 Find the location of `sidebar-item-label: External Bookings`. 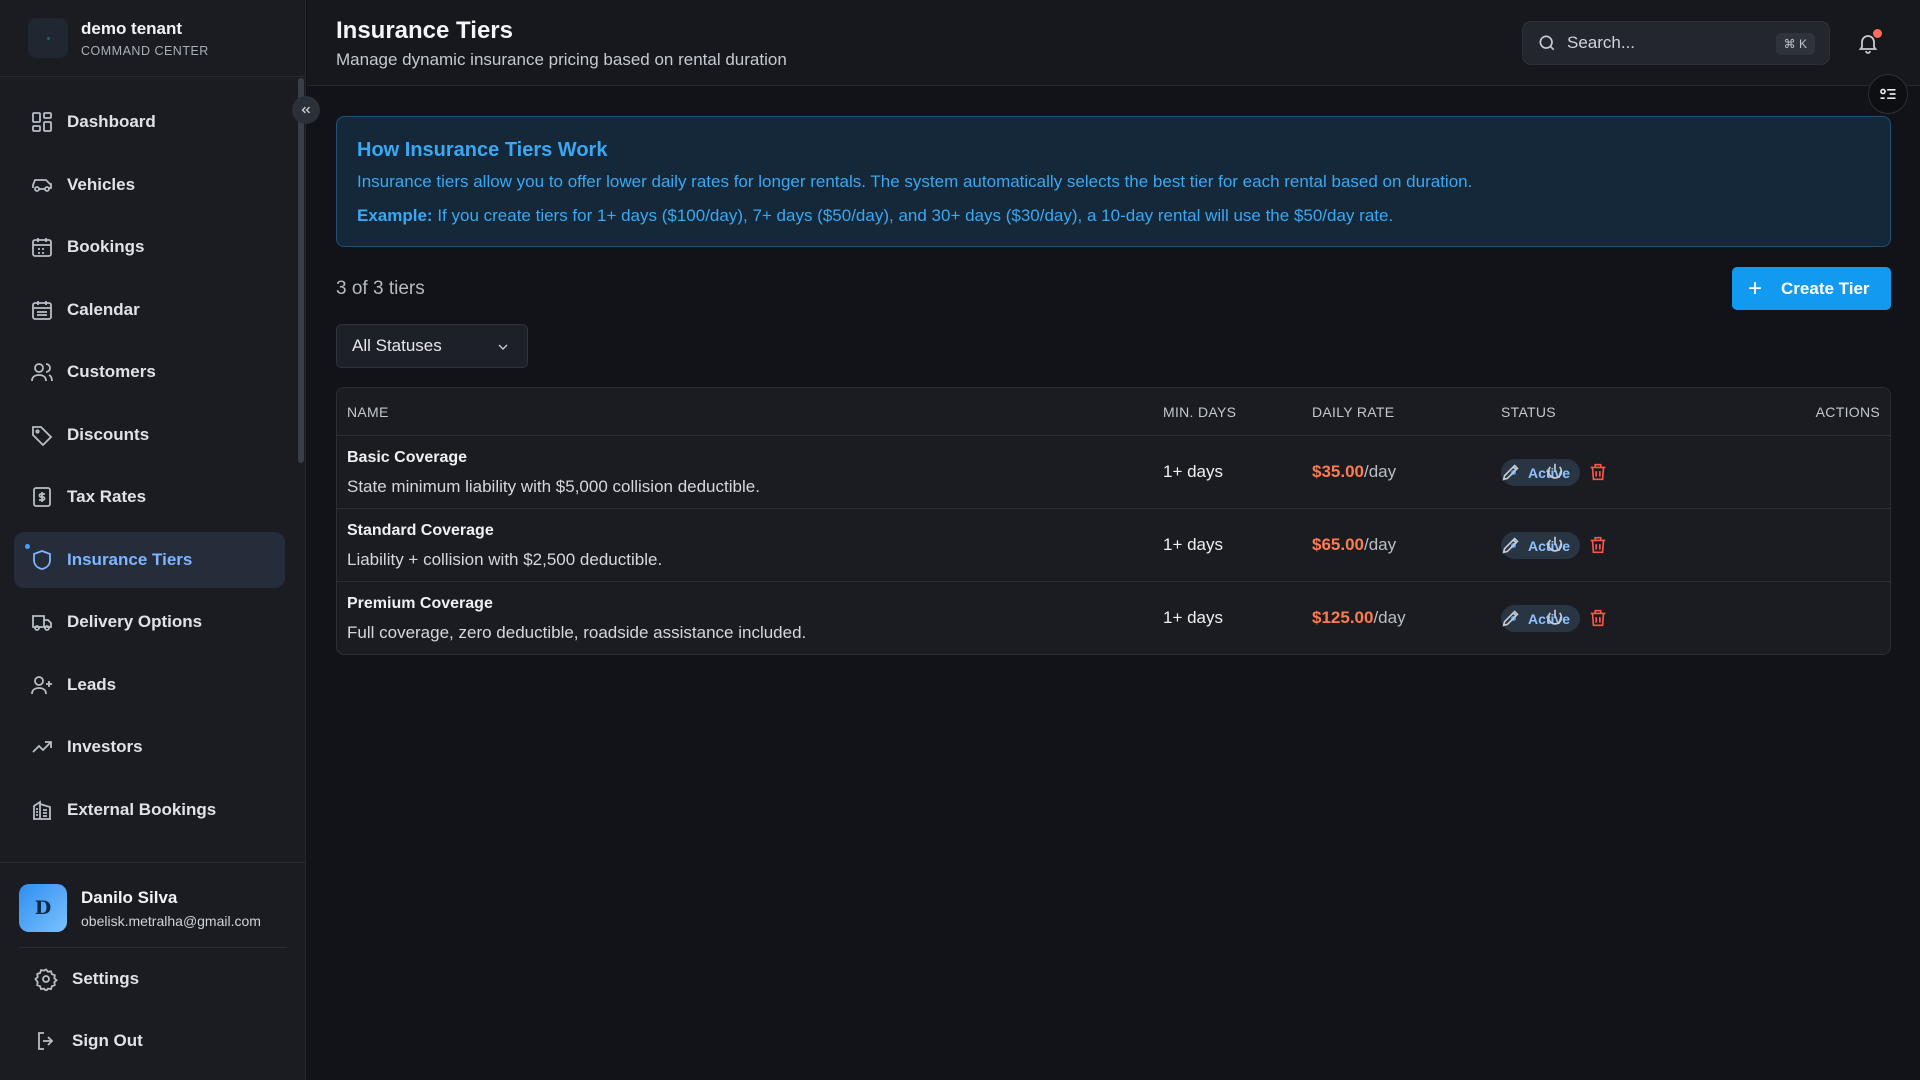

sidebar-item-label: External Bookings is located at coordinates (142, 809).